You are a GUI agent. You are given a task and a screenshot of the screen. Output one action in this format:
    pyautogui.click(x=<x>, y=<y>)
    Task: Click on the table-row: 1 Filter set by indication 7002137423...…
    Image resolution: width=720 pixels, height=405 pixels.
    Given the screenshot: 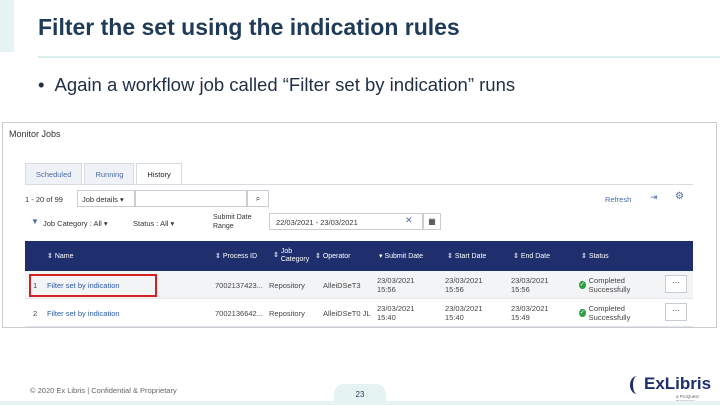 What is the action you would take?
    pyautogui.click(x=359, y=285)
    